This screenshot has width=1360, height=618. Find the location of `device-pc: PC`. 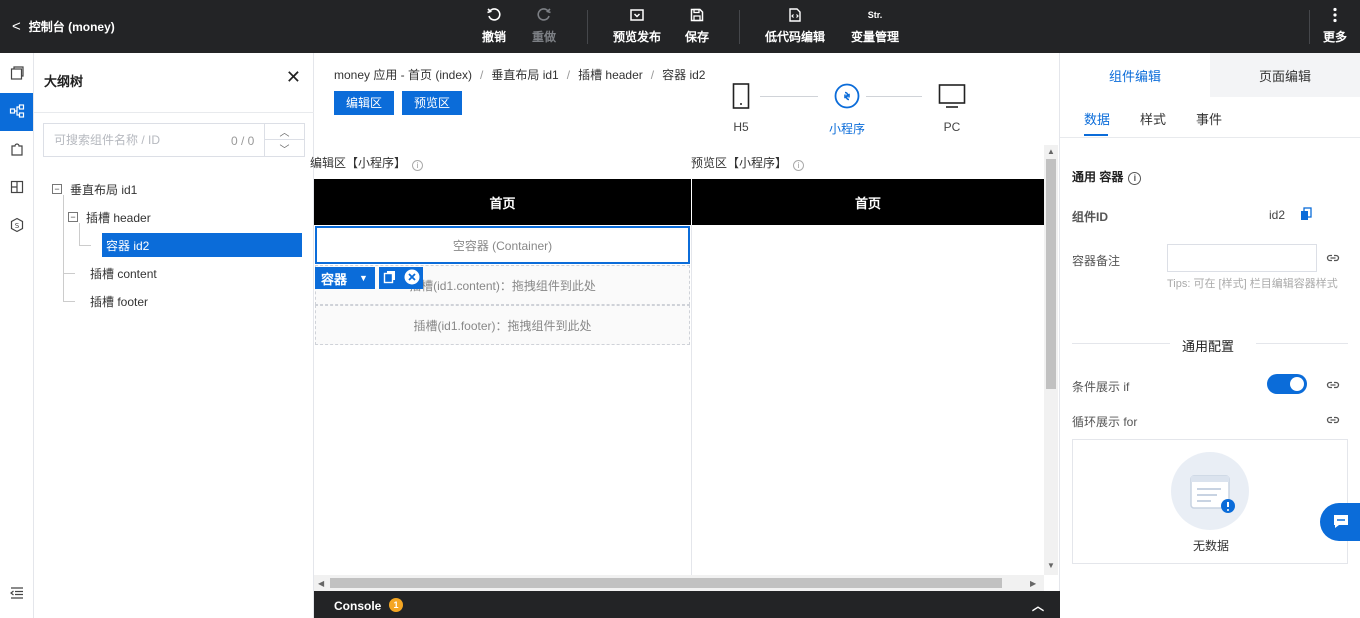

device-pc: PC is located at coordinates (952, 108).